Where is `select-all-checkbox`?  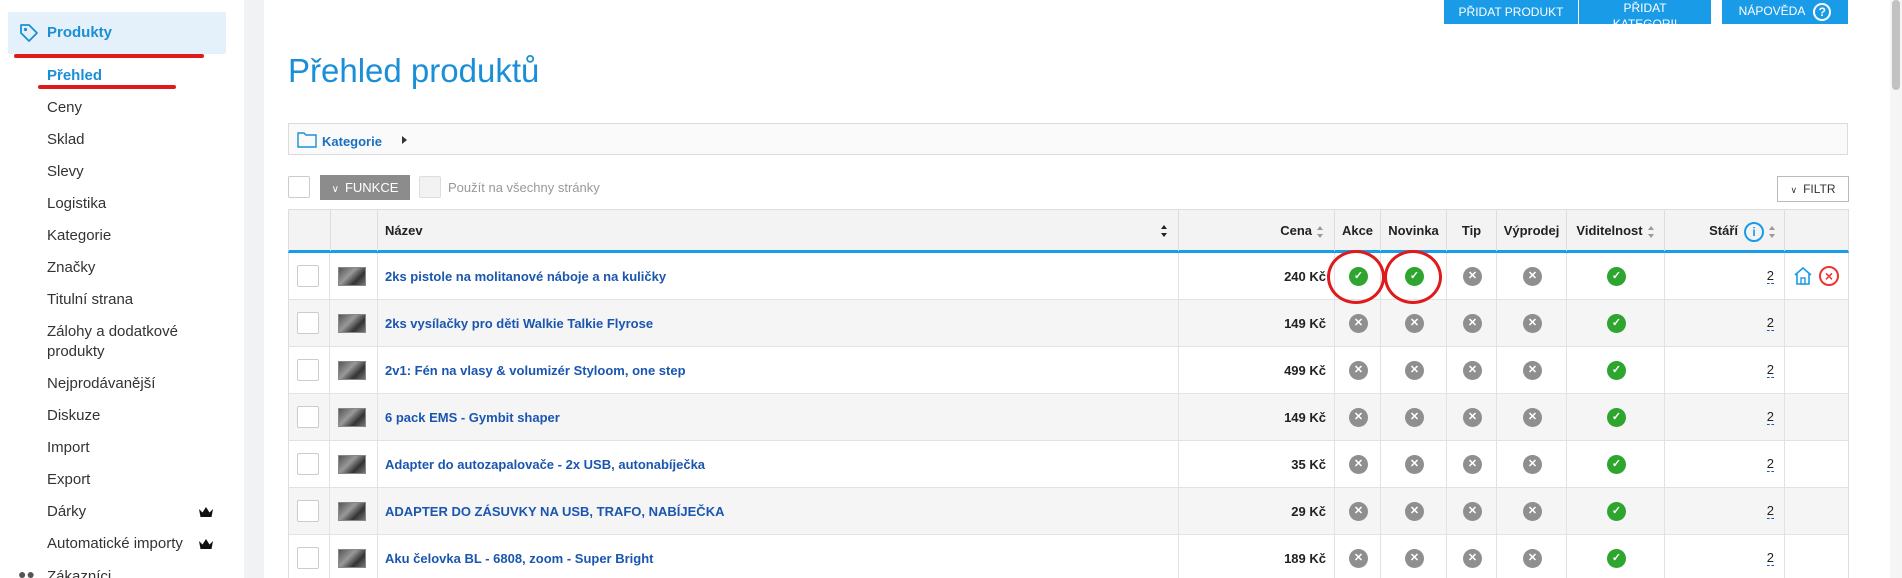 select-all-checkbox is located at coordinates (299, 187).